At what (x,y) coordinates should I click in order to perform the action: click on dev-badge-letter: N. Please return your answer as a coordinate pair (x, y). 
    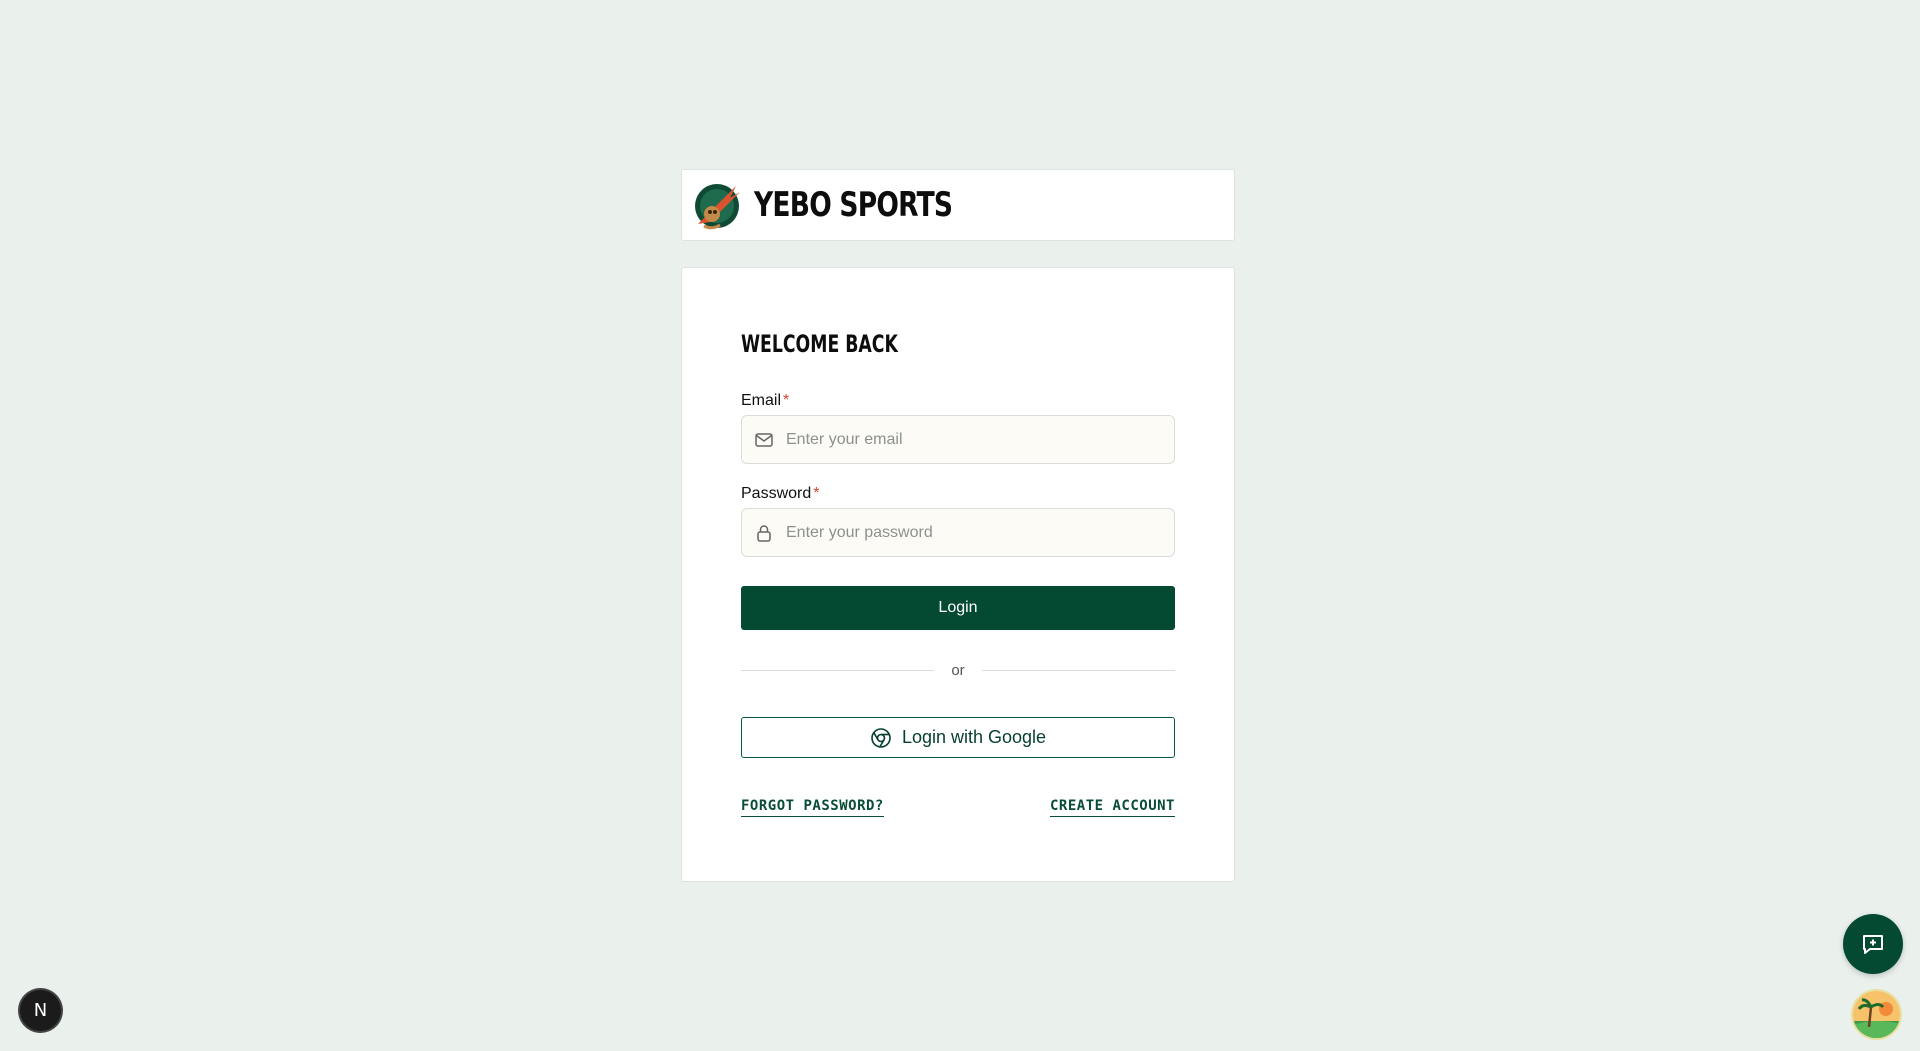
    Looking at the image, I should click on (40, 1010).